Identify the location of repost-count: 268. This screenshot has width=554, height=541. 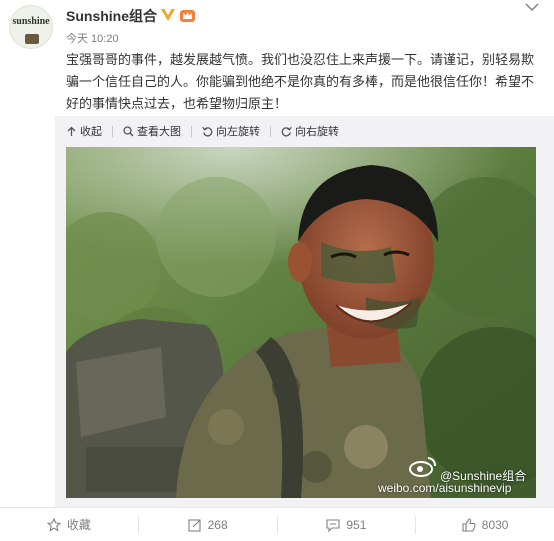
(217, 524).